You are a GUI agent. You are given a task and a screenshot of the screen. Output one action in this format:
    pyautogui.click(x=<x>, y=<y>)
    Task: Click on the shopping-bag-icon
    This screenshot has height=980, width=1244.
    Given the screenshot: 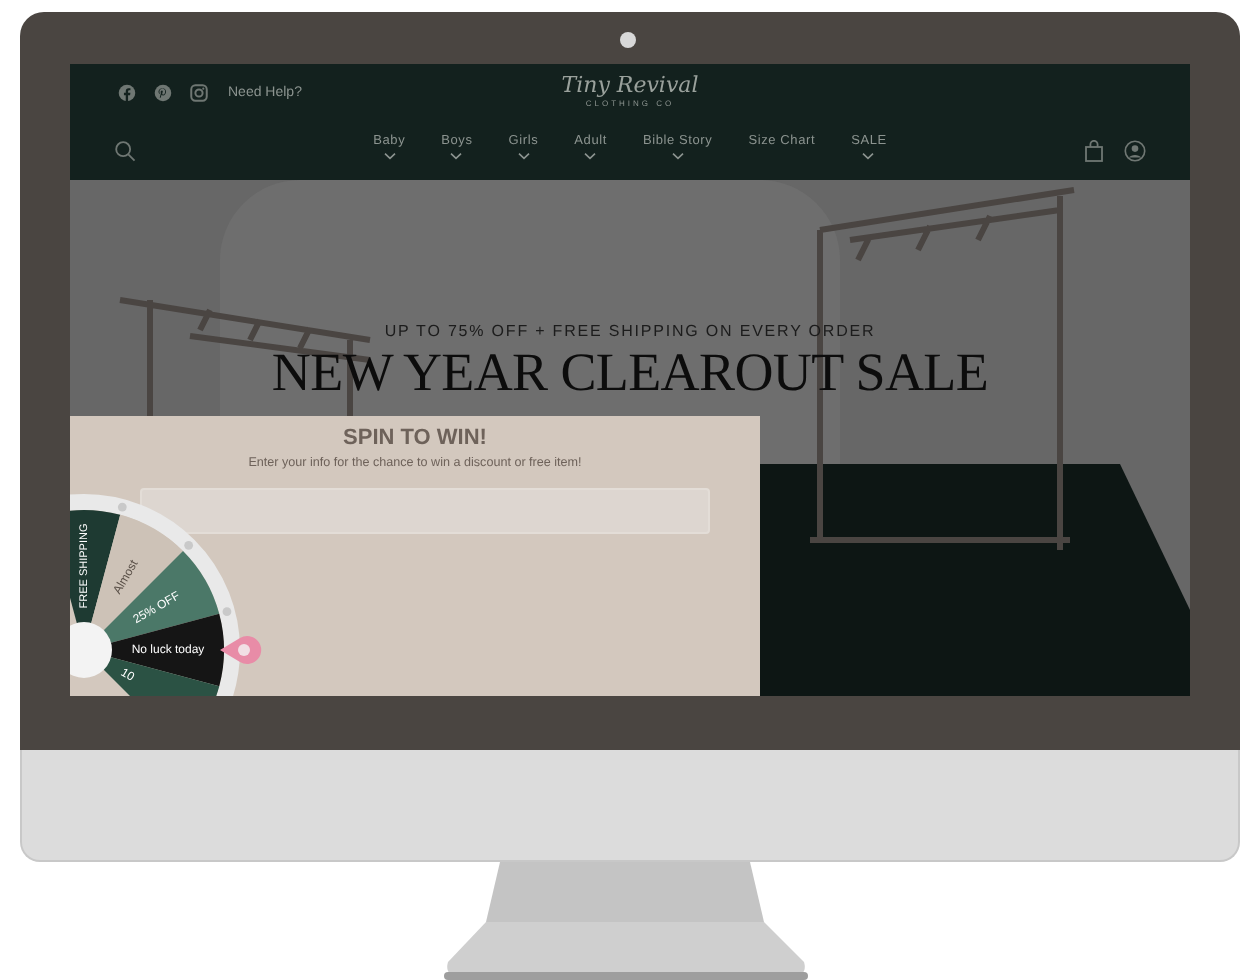 What is the action you would take?
    pyautogui.click(x=1094, y=150)
    